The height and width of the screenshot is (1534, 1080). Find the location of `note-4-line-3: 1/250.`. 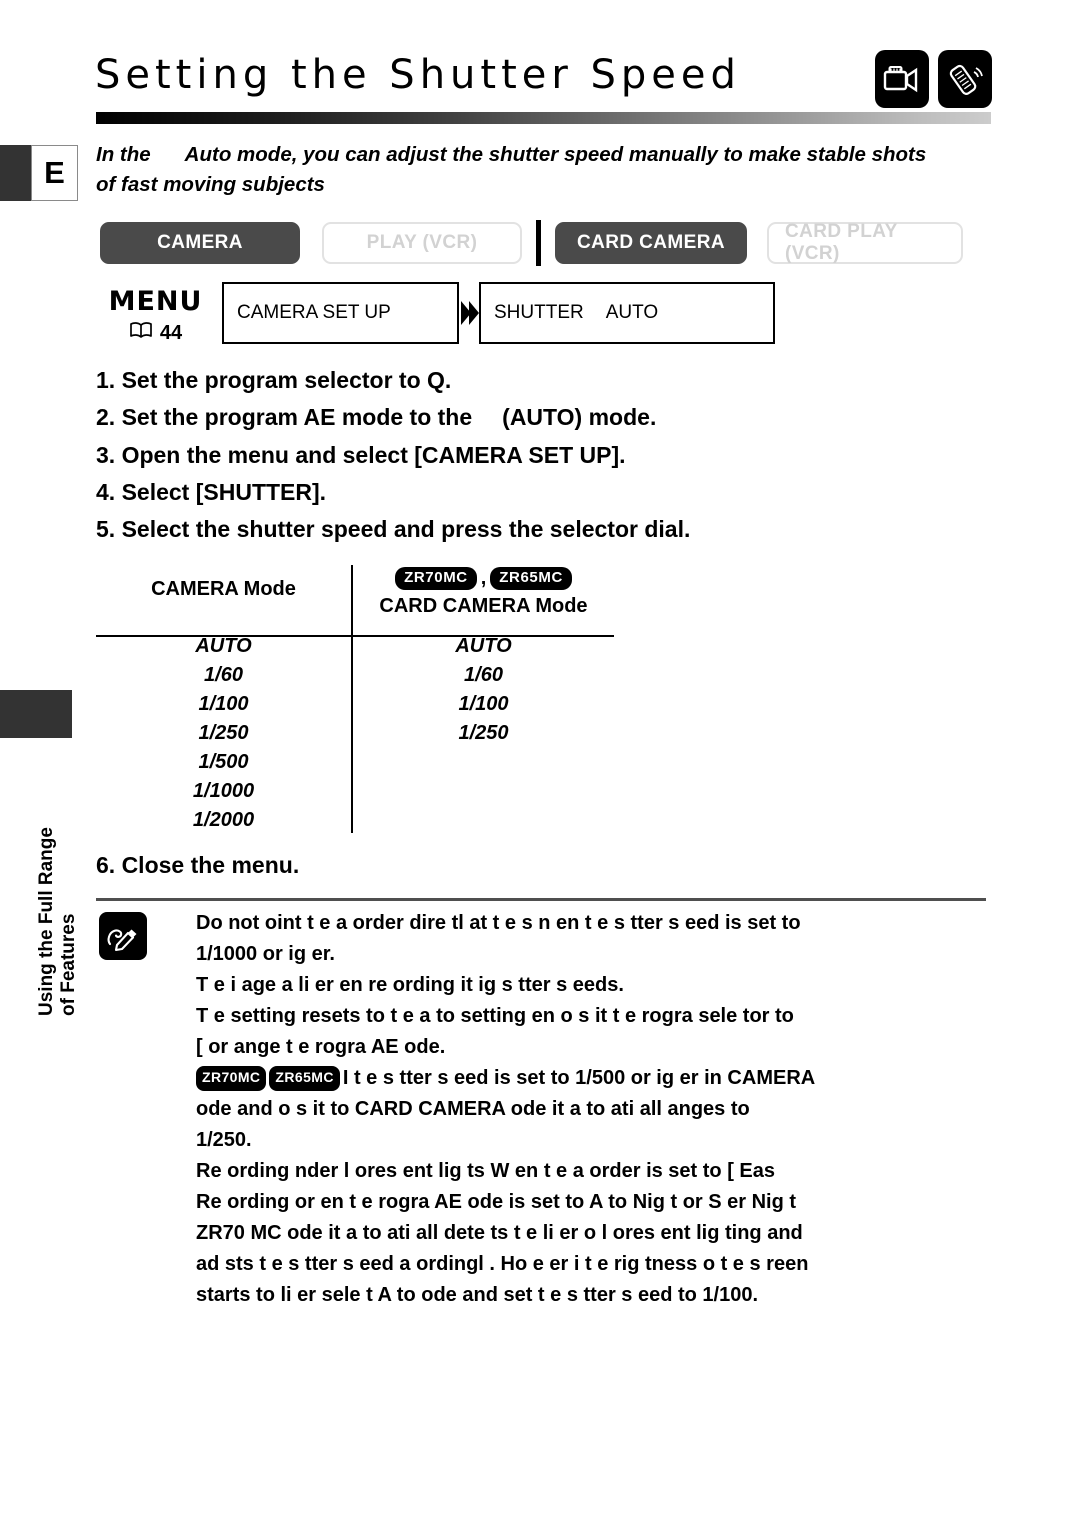

note-4-line-3: 1/250. is located at coordinates (224, 1140).